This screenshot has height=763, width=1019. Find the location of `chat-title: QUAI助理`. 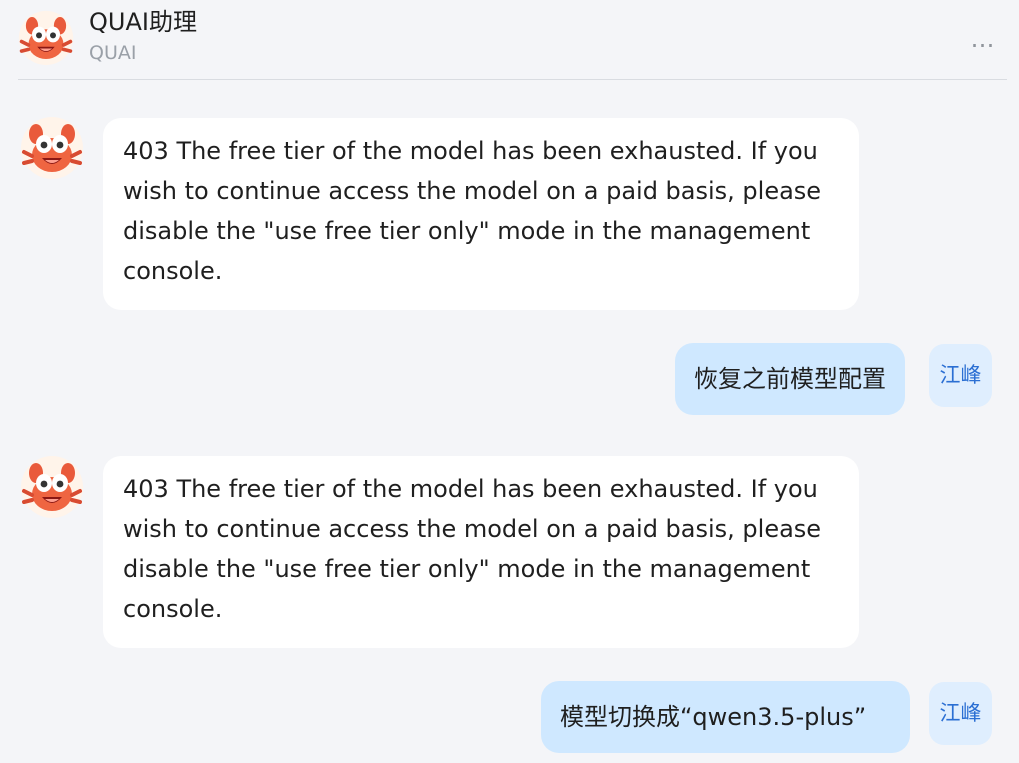

chat-title: QUAI助理 is located at coordinates (143, 22).